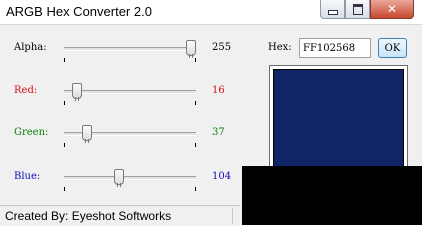 The width and height of the screenshot is (422, 240). I want to click on ok-button: OK, so click(392, 48).